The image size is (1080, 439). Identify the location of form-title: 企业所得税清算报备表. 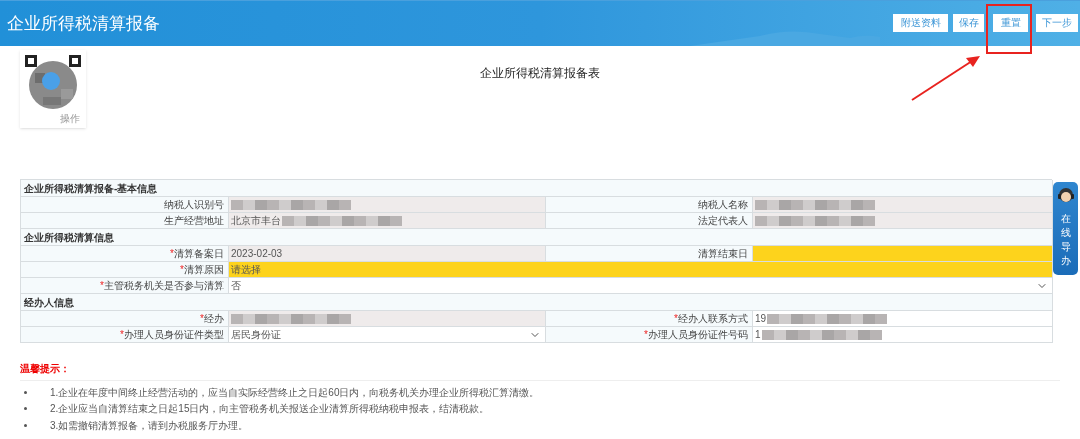
(540, 73).